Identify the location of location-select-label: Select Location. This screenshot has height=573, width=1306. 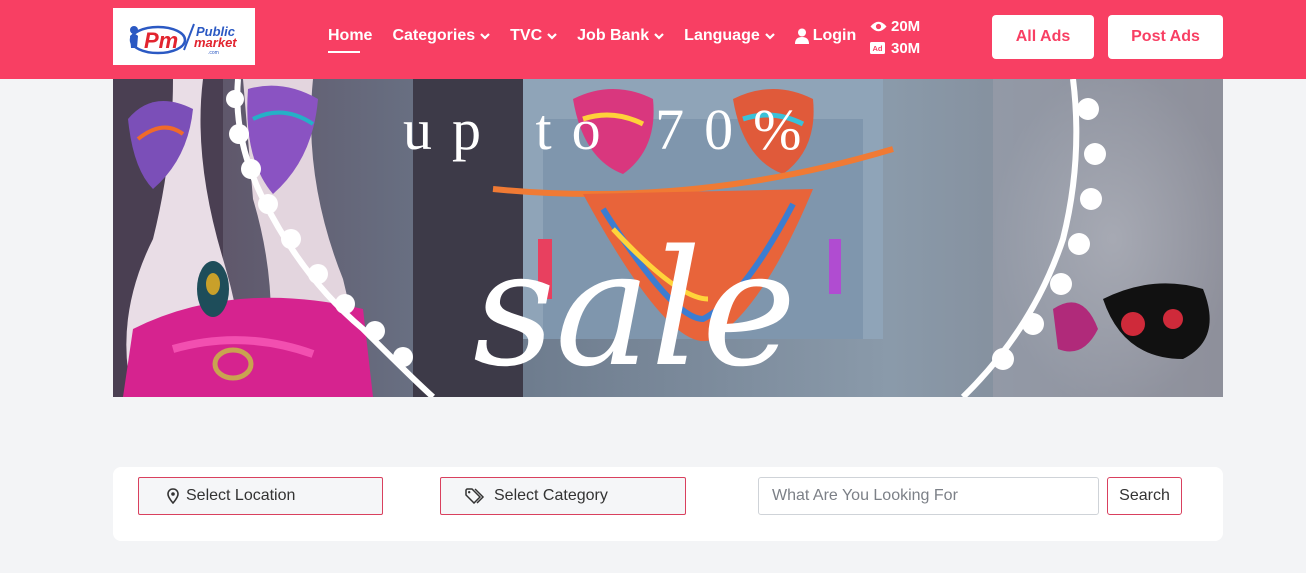
(241, 495).